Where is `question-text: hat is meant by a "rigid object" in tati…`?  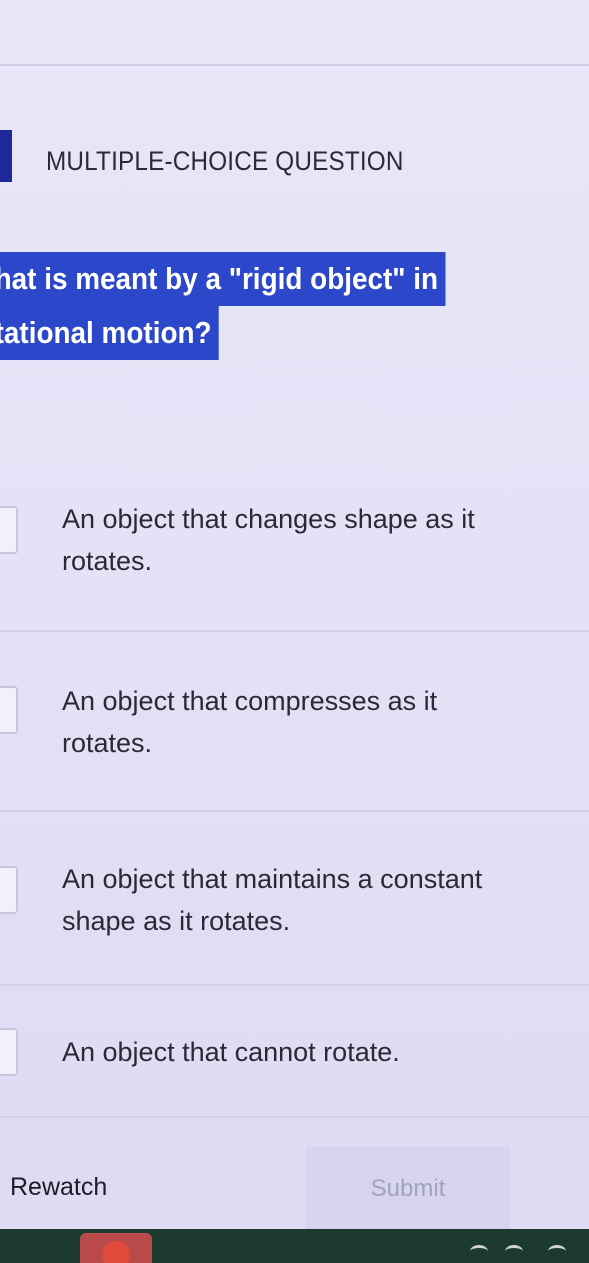 question-text: hat is meant by a "rigid object" in tati… is located at coordinates (225, 306).